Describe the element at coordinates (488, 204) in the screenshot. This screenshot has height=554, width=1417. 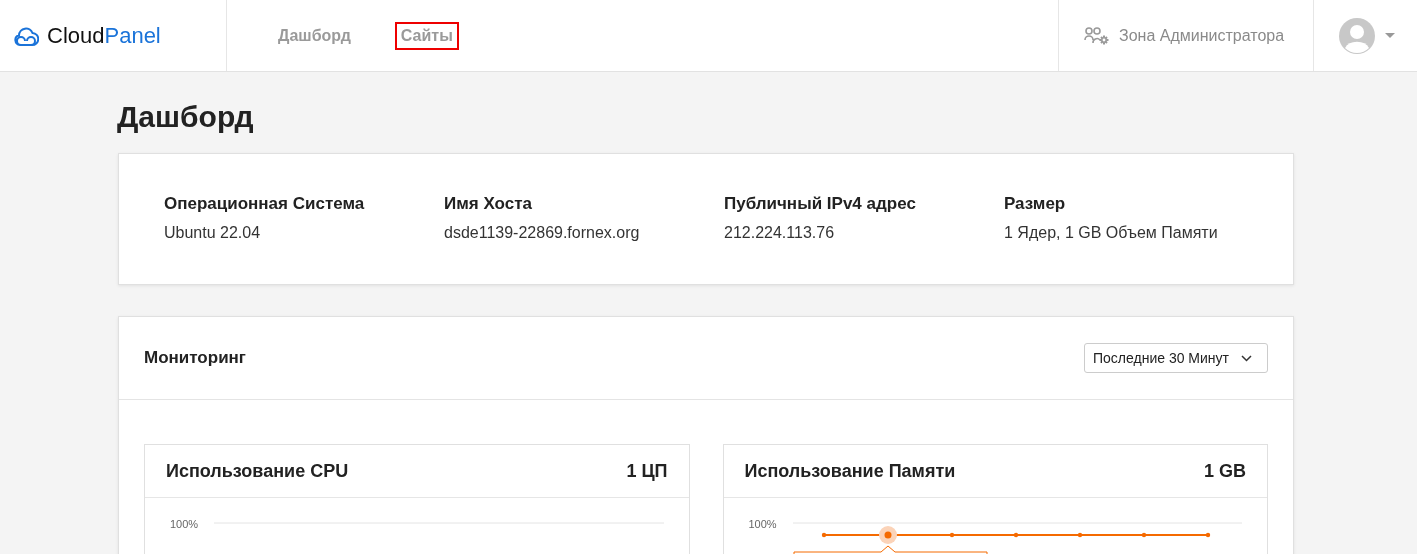
I see `info-label: Имя Хоста` at that location.